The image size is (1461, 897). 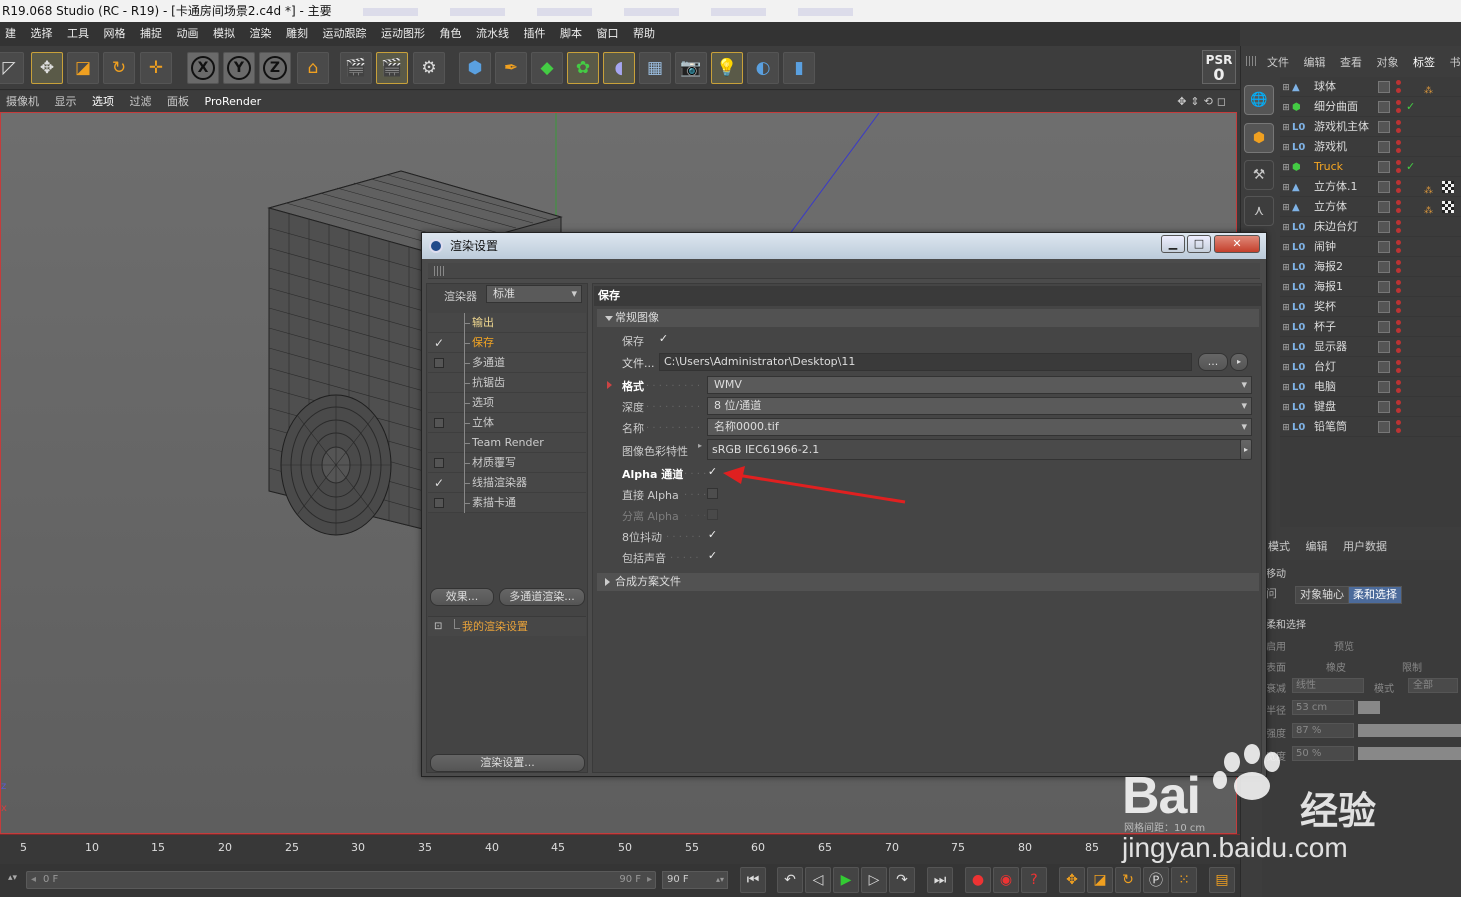 What do you see at coordinates (691, 68) in the screenshot?
I see `camera-icon: 📷` at bounding box center [691, 68].